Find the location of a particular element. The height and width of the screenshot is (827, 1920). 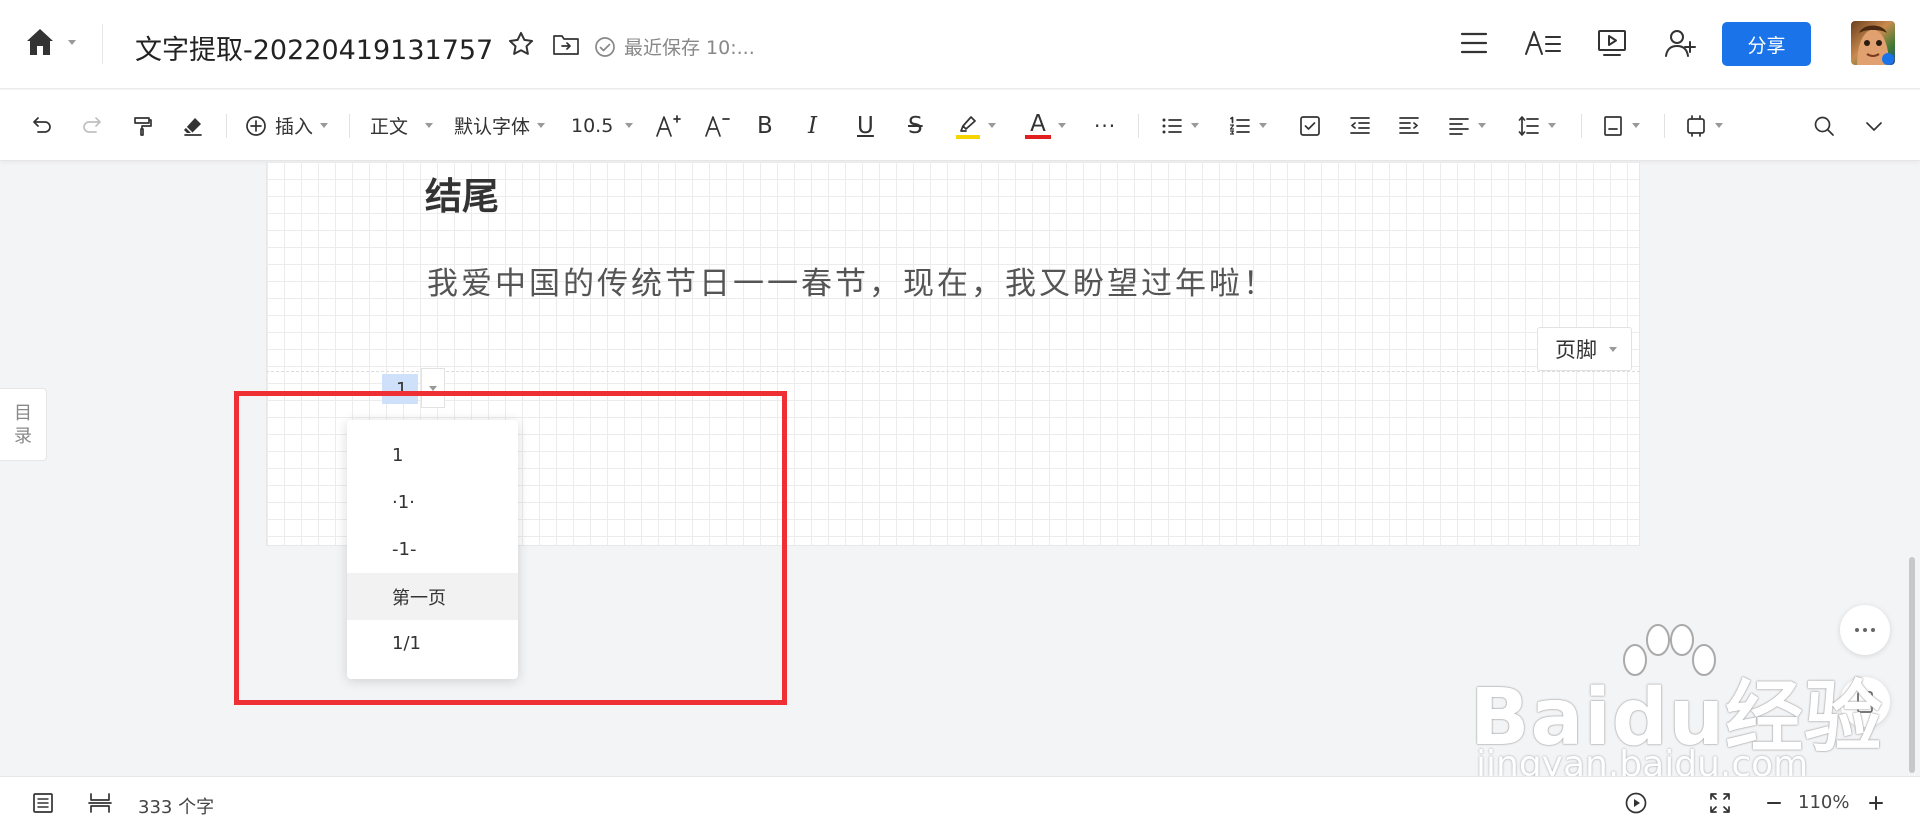

increase-indent-button is located at coordinates (1409, 125).